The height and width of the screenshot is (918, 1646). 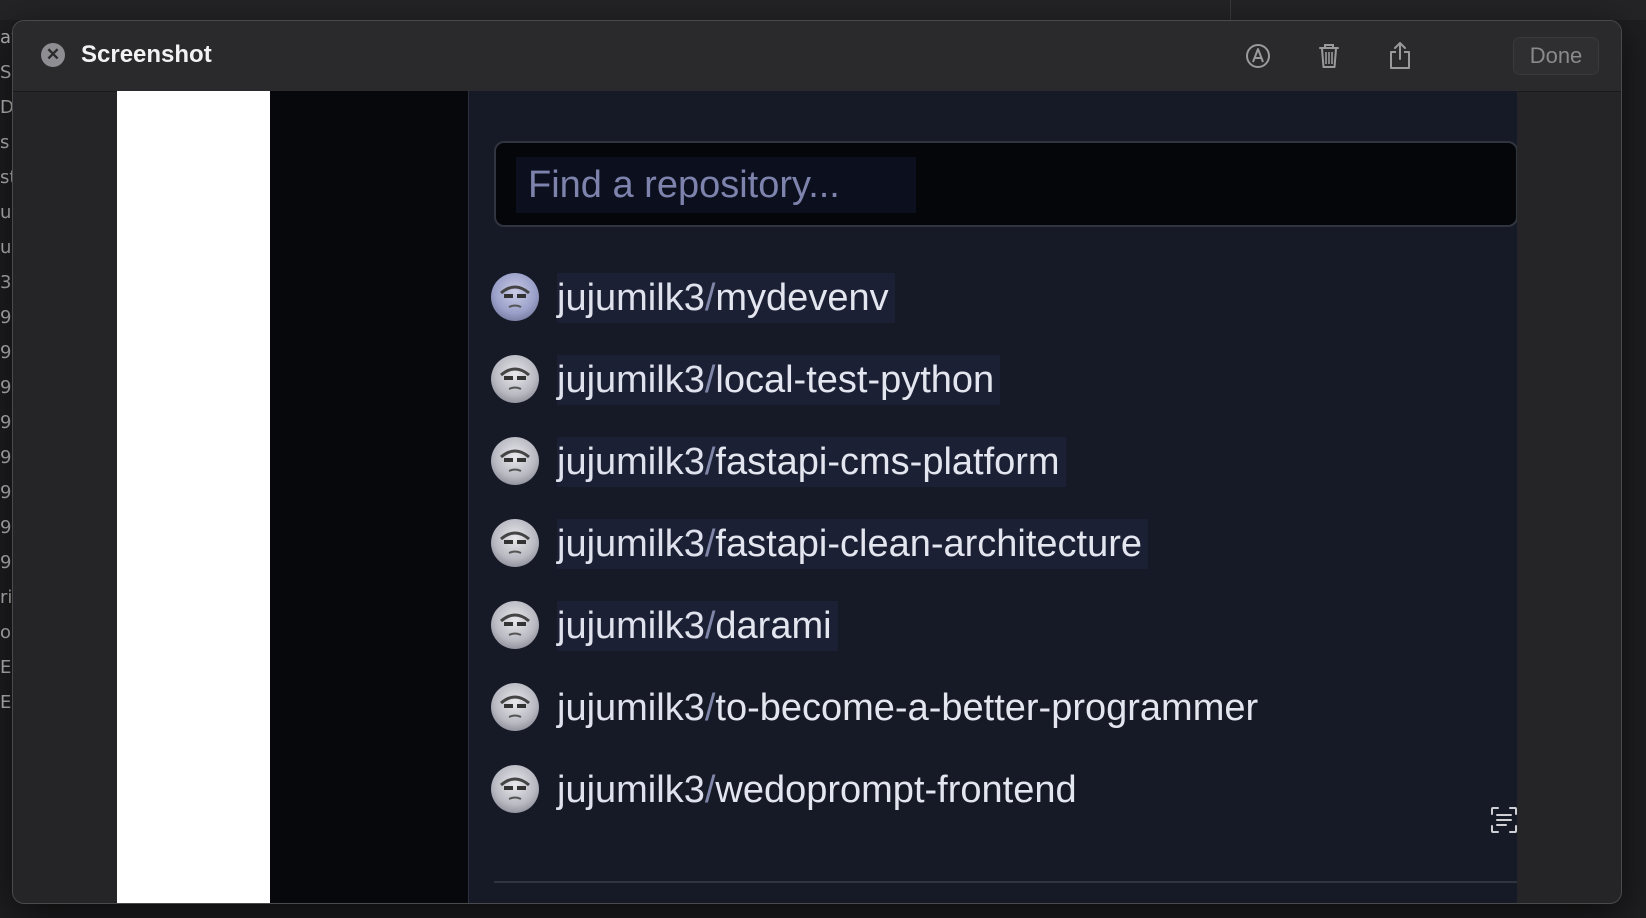 I want to click on background-text-fragment: 34, so click(x=6, y=282).